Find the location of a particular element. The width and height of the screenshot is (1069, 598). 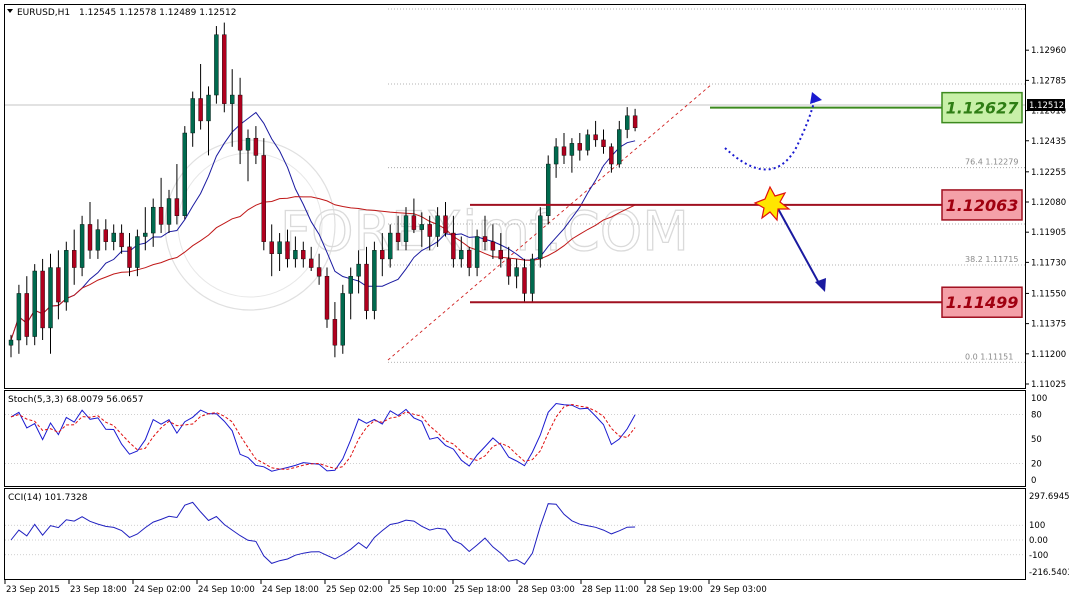

cci-tick-label: 297.6945 is located at coordinates (1049, 497).